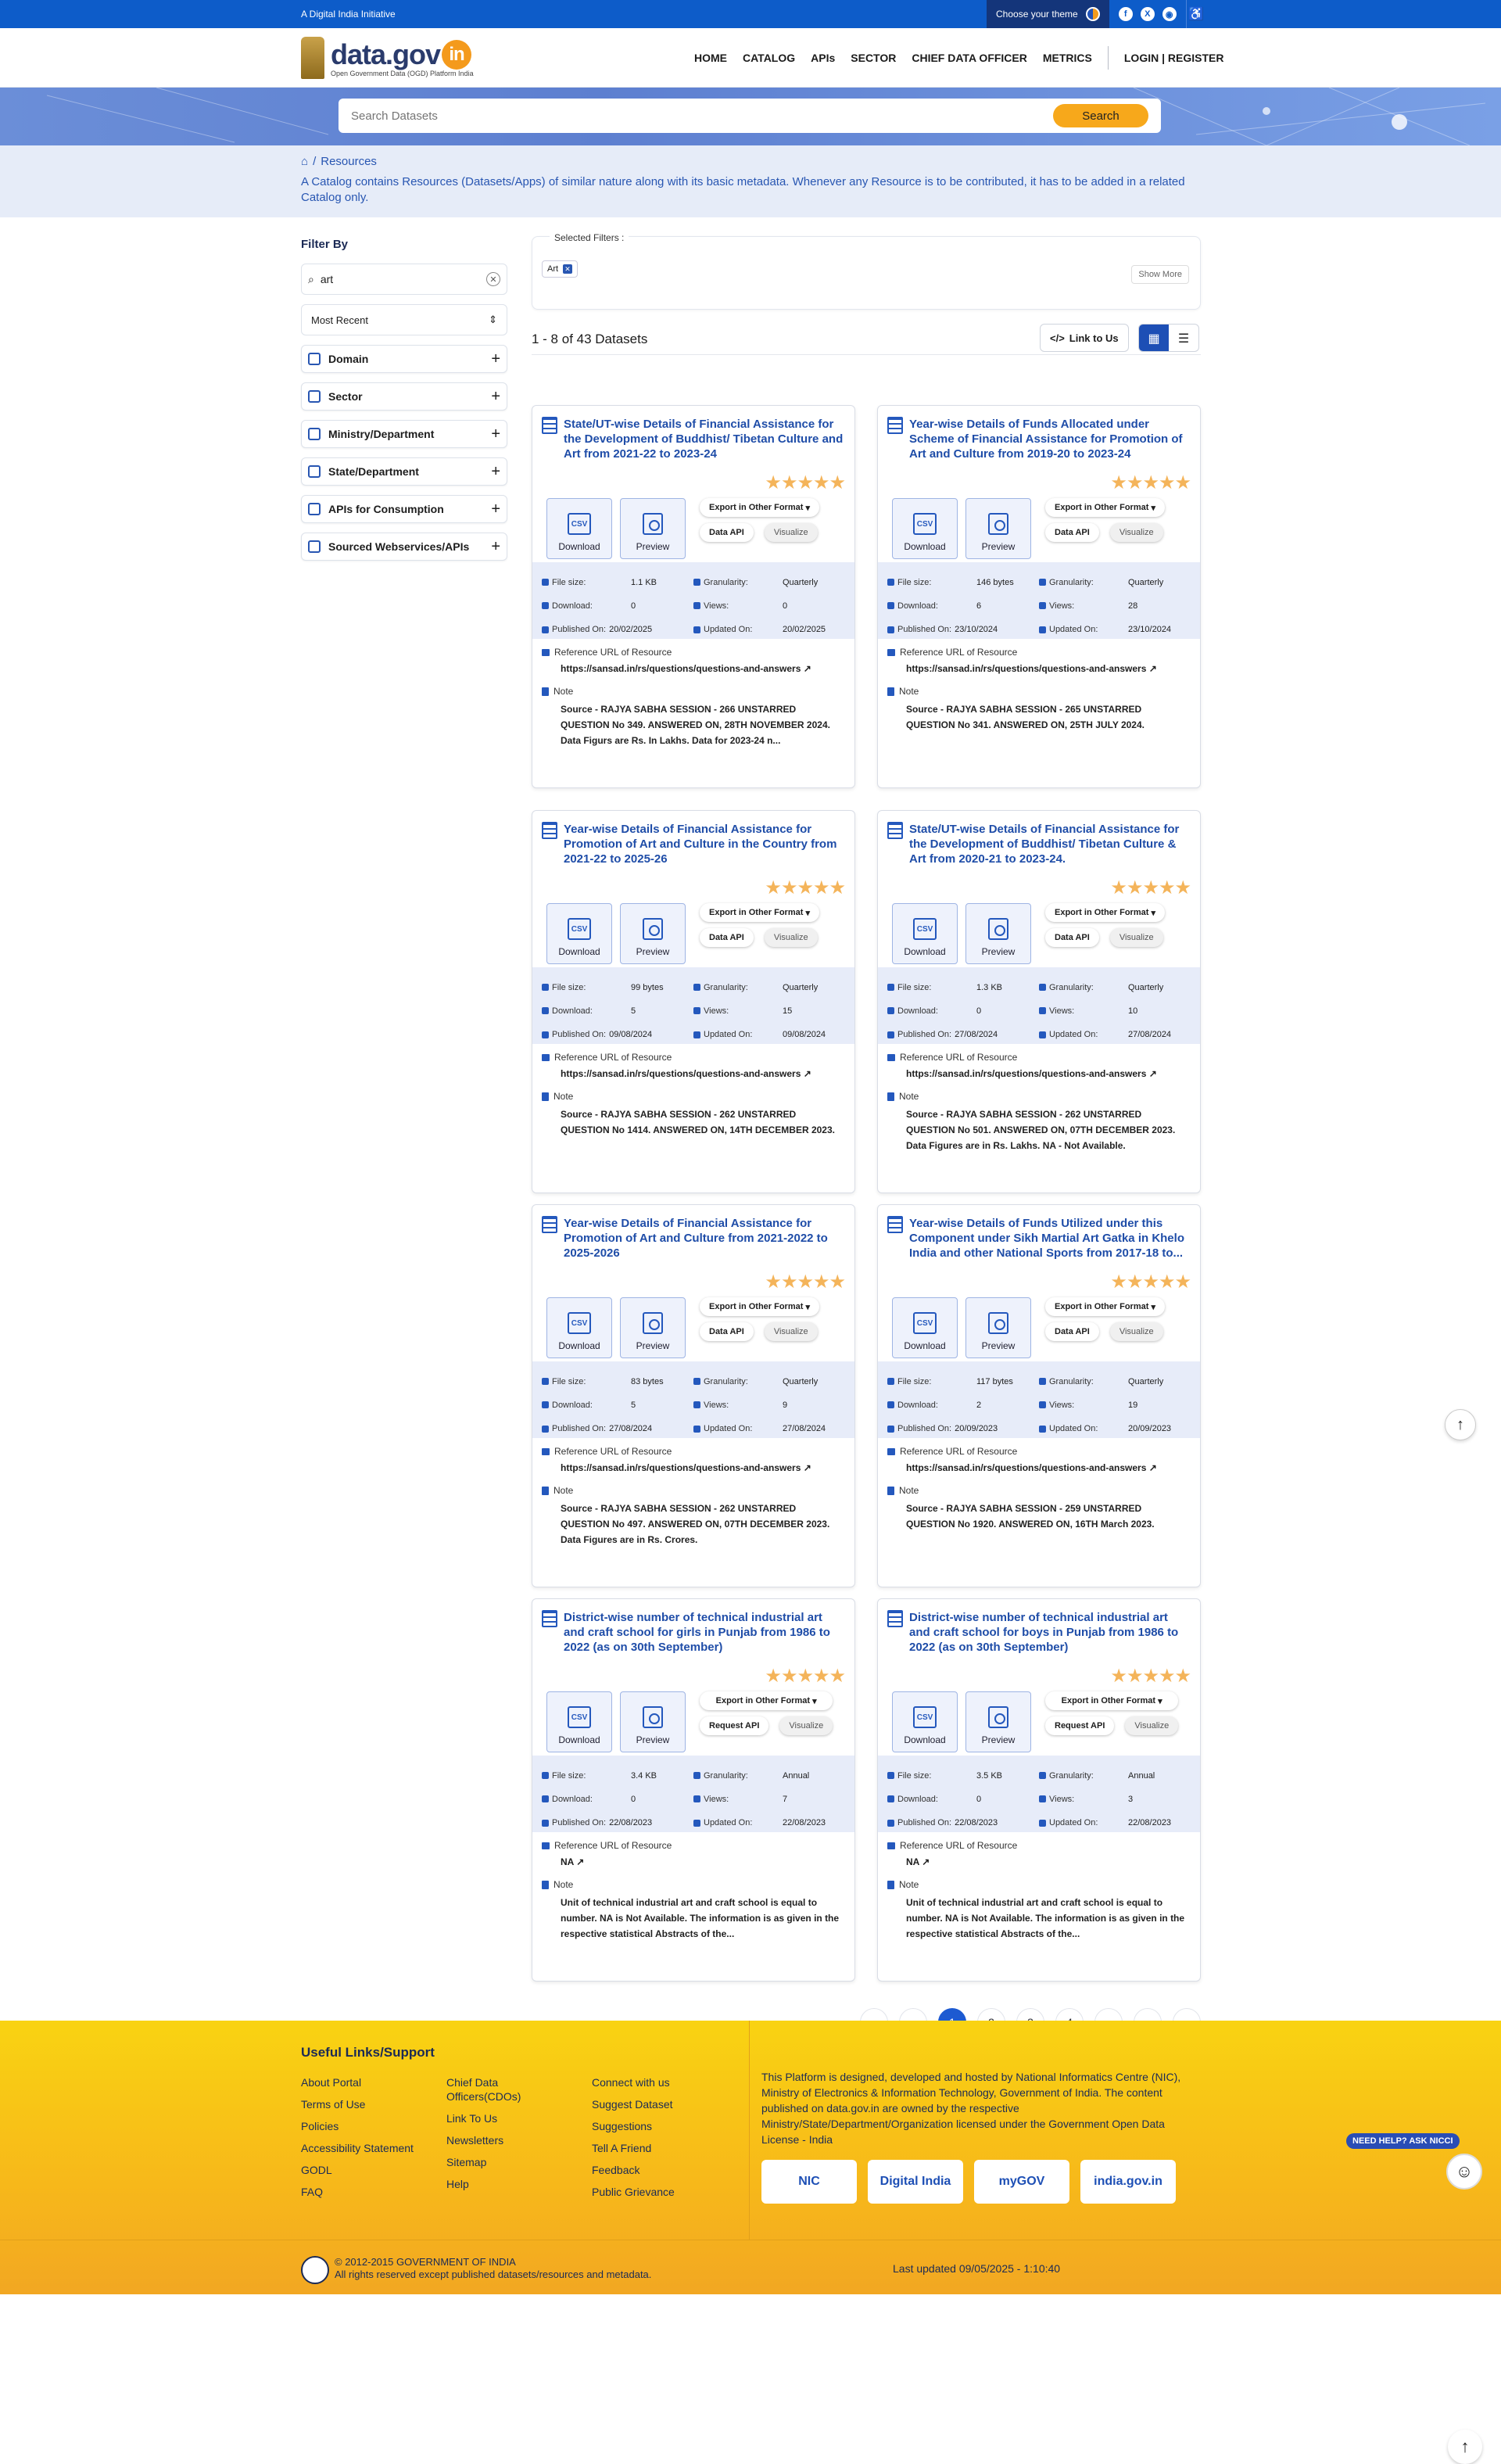 The image size is (1501, 2464). I want to click on nav-catalog: CATALOG, so click(769, 58).